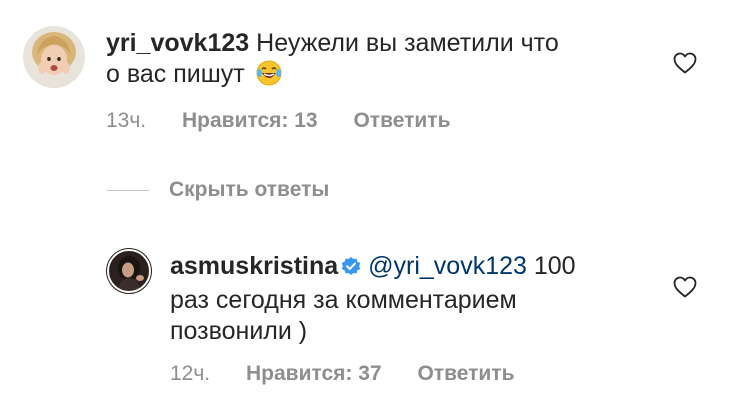 The height and width of the screenshot is (418, 740). Describe the element at coordinates (239, 331) in the screenshot. I see `reply-text-line3: позвонили )` at that location.